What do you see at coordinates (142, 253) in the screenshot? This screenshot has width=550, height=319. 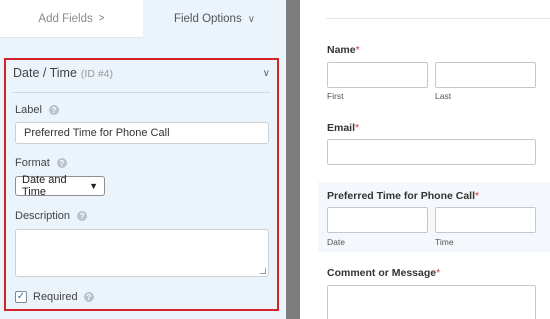 I see `description-textarea` at bounding box center [142, 253].